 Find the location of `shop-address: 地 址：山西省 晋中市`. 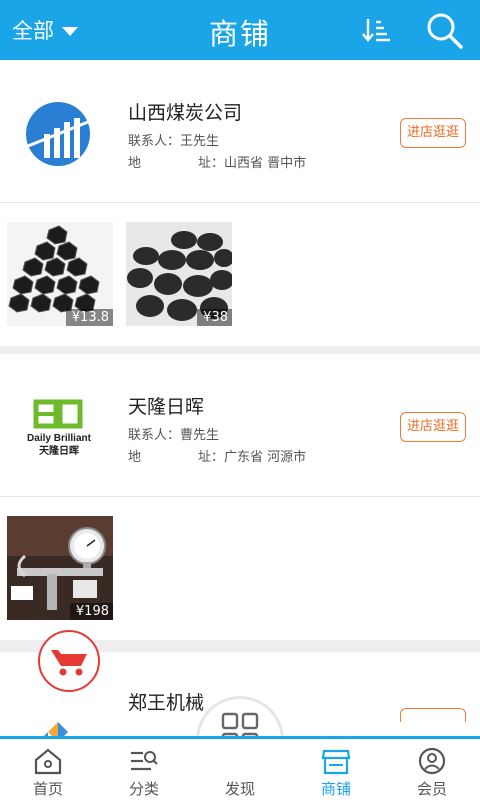

shop-address: 地 址：山西省 晋中市 is located at coordinates (217, 161).